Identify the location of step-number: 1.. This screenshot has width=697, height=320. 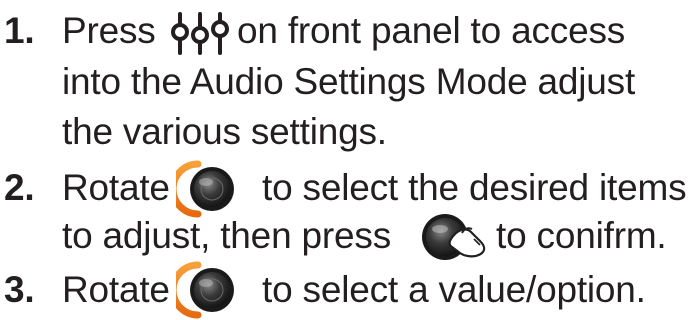
(19, 30).